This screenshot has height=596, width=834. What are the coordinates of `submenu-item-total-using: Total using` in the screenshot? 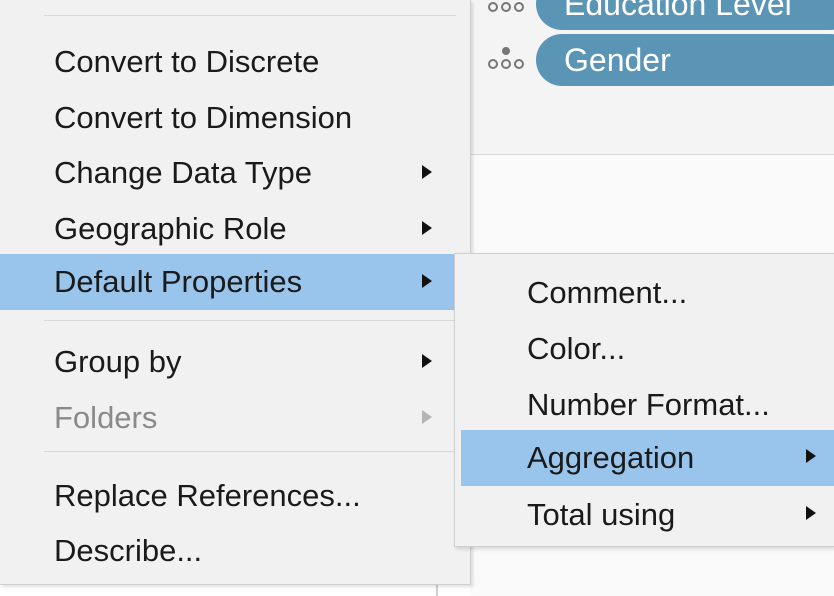 It's located at (647, 515).